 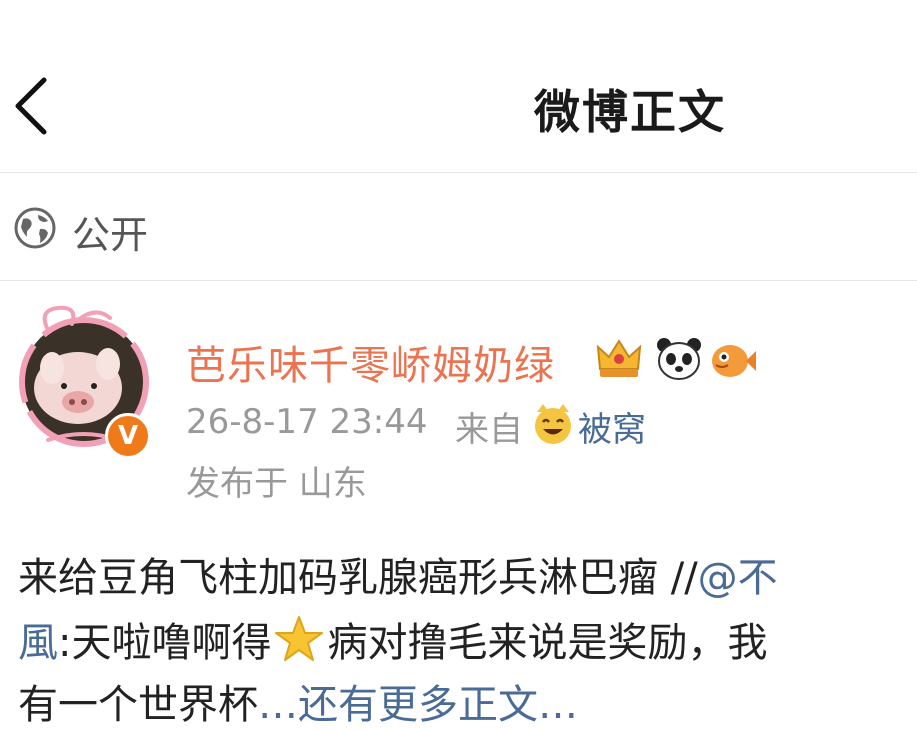 I want to click on privacy-divider, so click(x=458, y=280).